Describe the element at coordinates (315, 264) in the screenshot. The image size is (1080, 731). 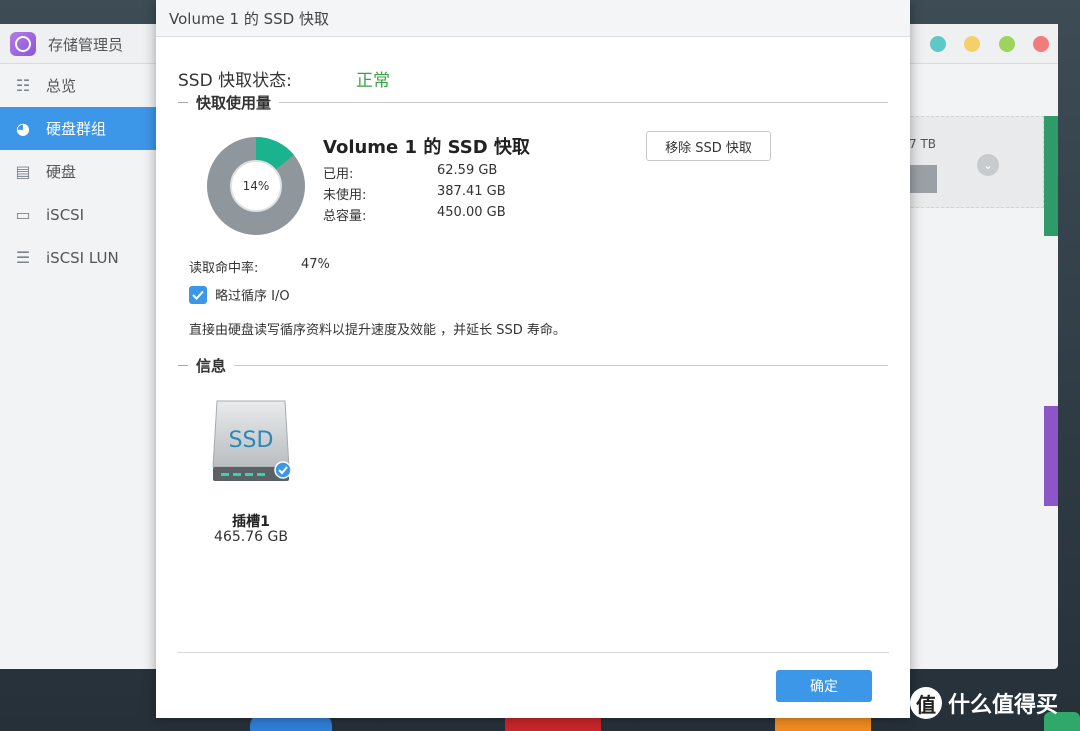
I see `hit-rate-value: 47%` at that location.